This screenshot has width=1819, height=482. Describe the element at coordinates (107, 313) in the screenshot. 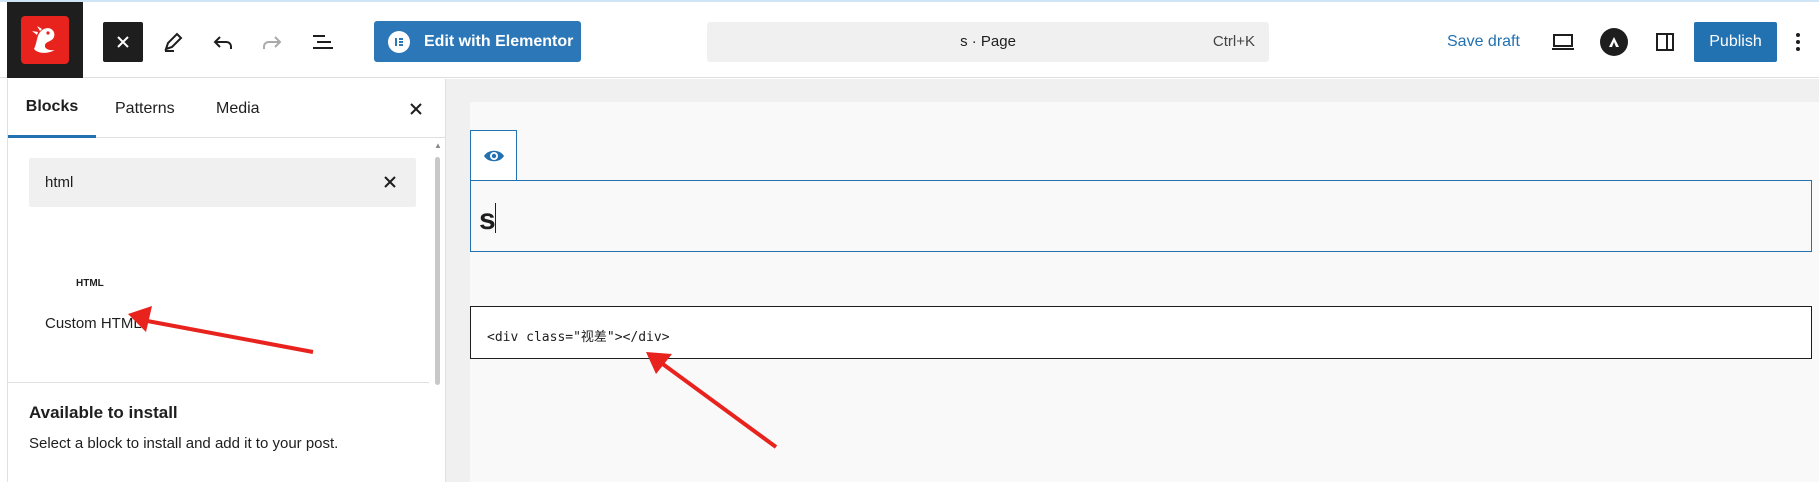

I see `custom-html-block-item: HTML Custom HTML` at that location.